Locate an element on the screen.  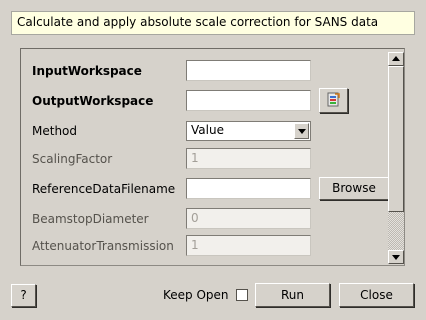
label-input-workspace: InputWorkspace is located at coordinates (87, 71).